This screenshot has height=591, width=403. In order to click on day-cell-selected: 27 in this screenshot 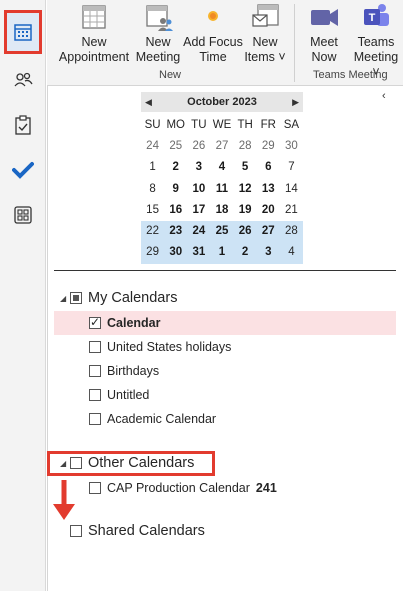, I will do `click(268, 232)`.